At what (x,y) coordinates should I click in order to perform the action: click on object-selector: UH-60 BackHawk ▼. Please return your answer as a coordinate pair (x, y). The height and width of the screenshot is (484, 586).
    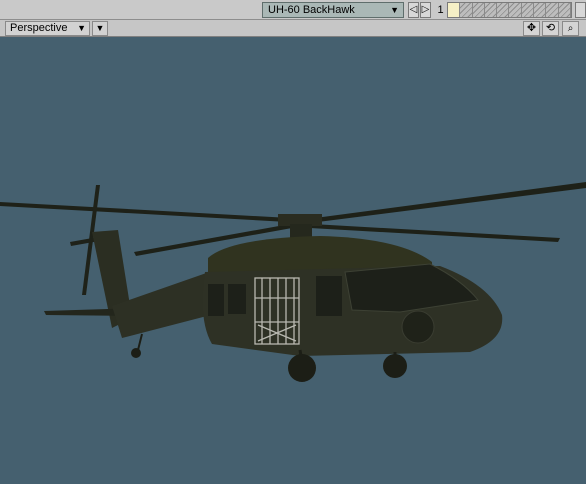
    Looking at the image, I should click on (333, 10).